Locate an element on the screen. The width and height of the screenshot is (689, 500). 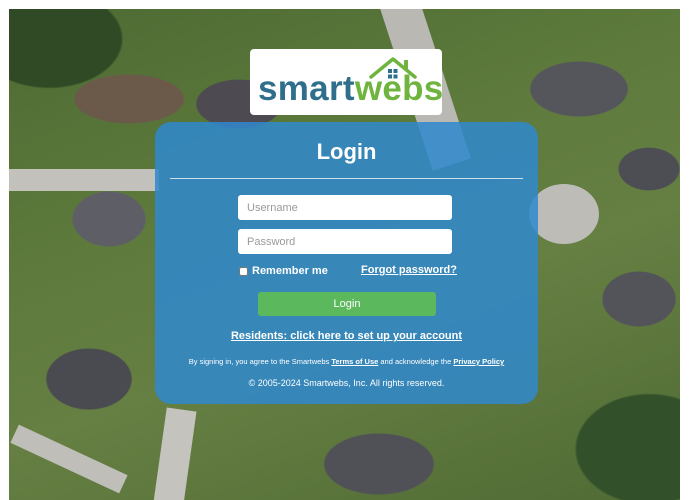
brand-logo: smartwebs is located at coordinates (347, 82).